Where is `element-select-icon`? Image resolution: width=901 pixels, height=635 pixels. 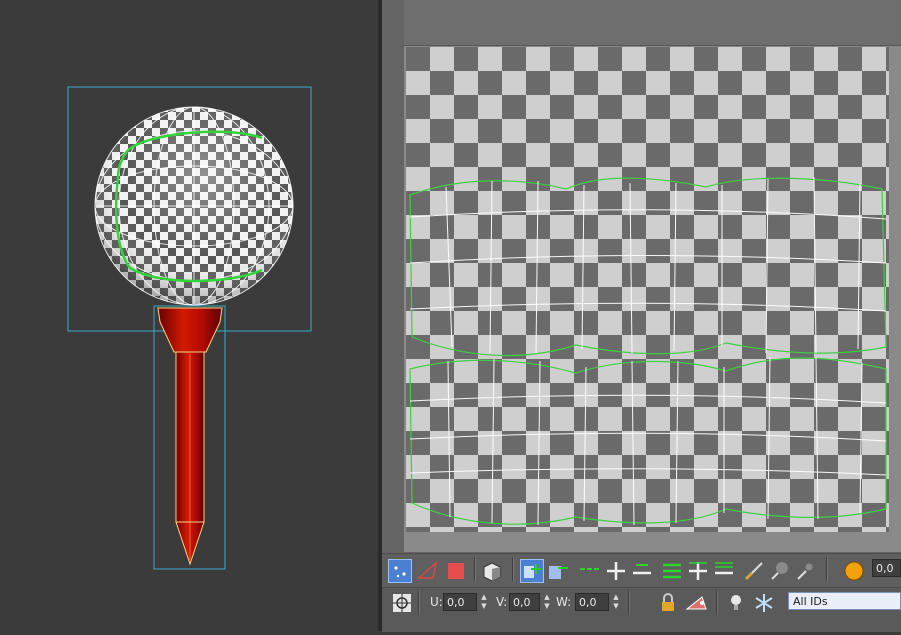
element-select-icon is located at coordinates (492, 572).